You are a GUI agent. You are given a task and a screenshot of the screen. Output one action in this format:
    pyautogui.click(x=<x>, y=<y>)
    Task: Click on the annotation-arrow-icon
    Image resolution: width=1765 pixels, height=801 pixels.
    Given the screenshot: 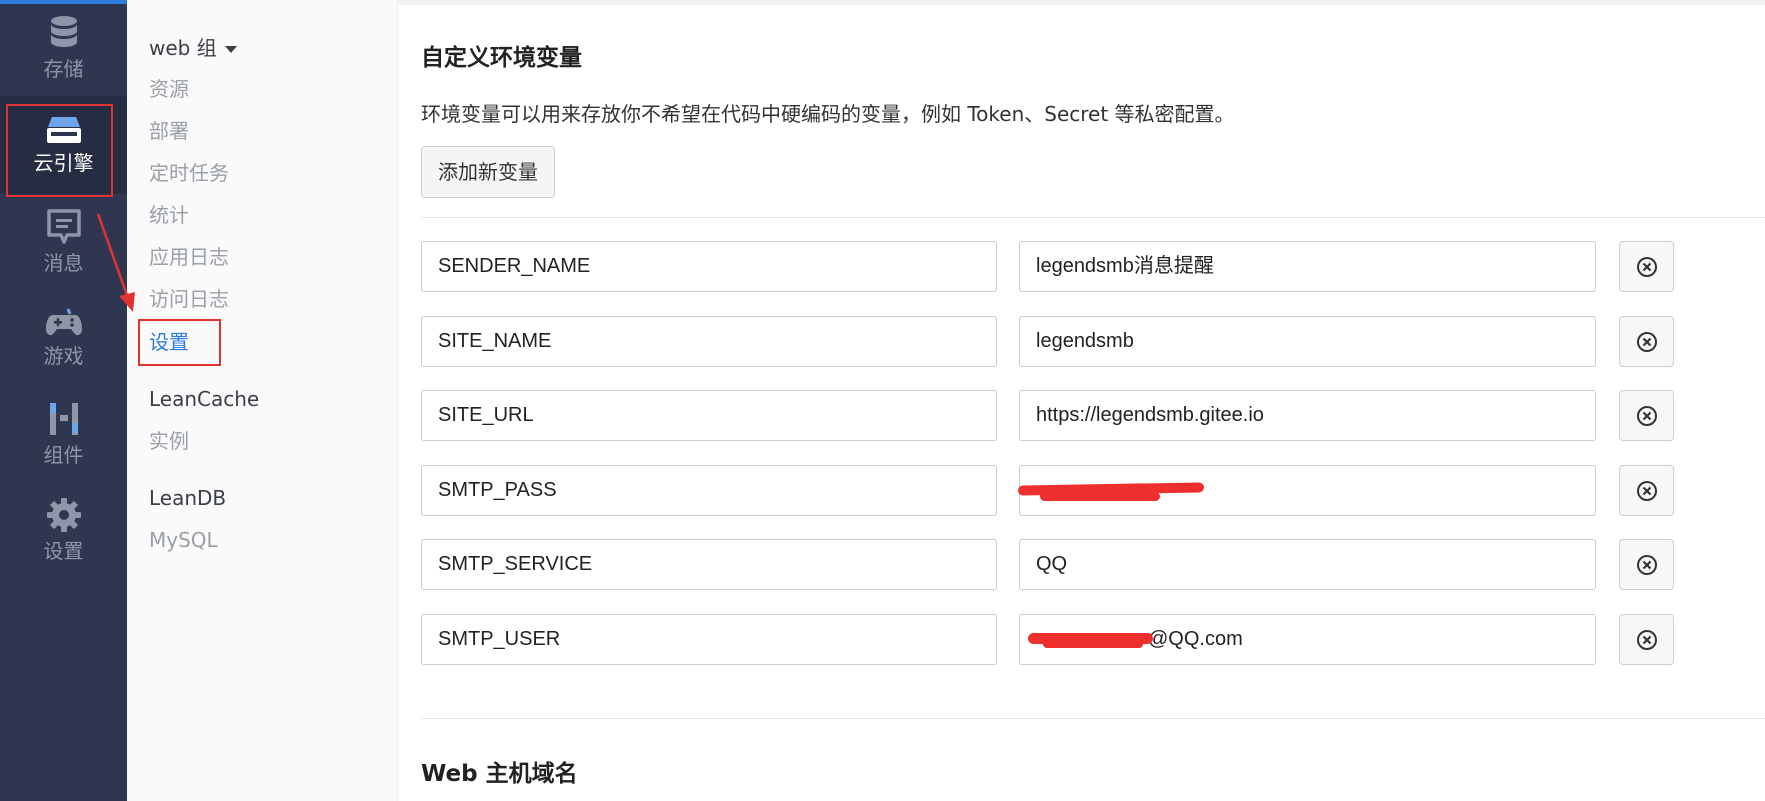 What is the action you would take?
    pyautogui.click(x=115, y=262)
    